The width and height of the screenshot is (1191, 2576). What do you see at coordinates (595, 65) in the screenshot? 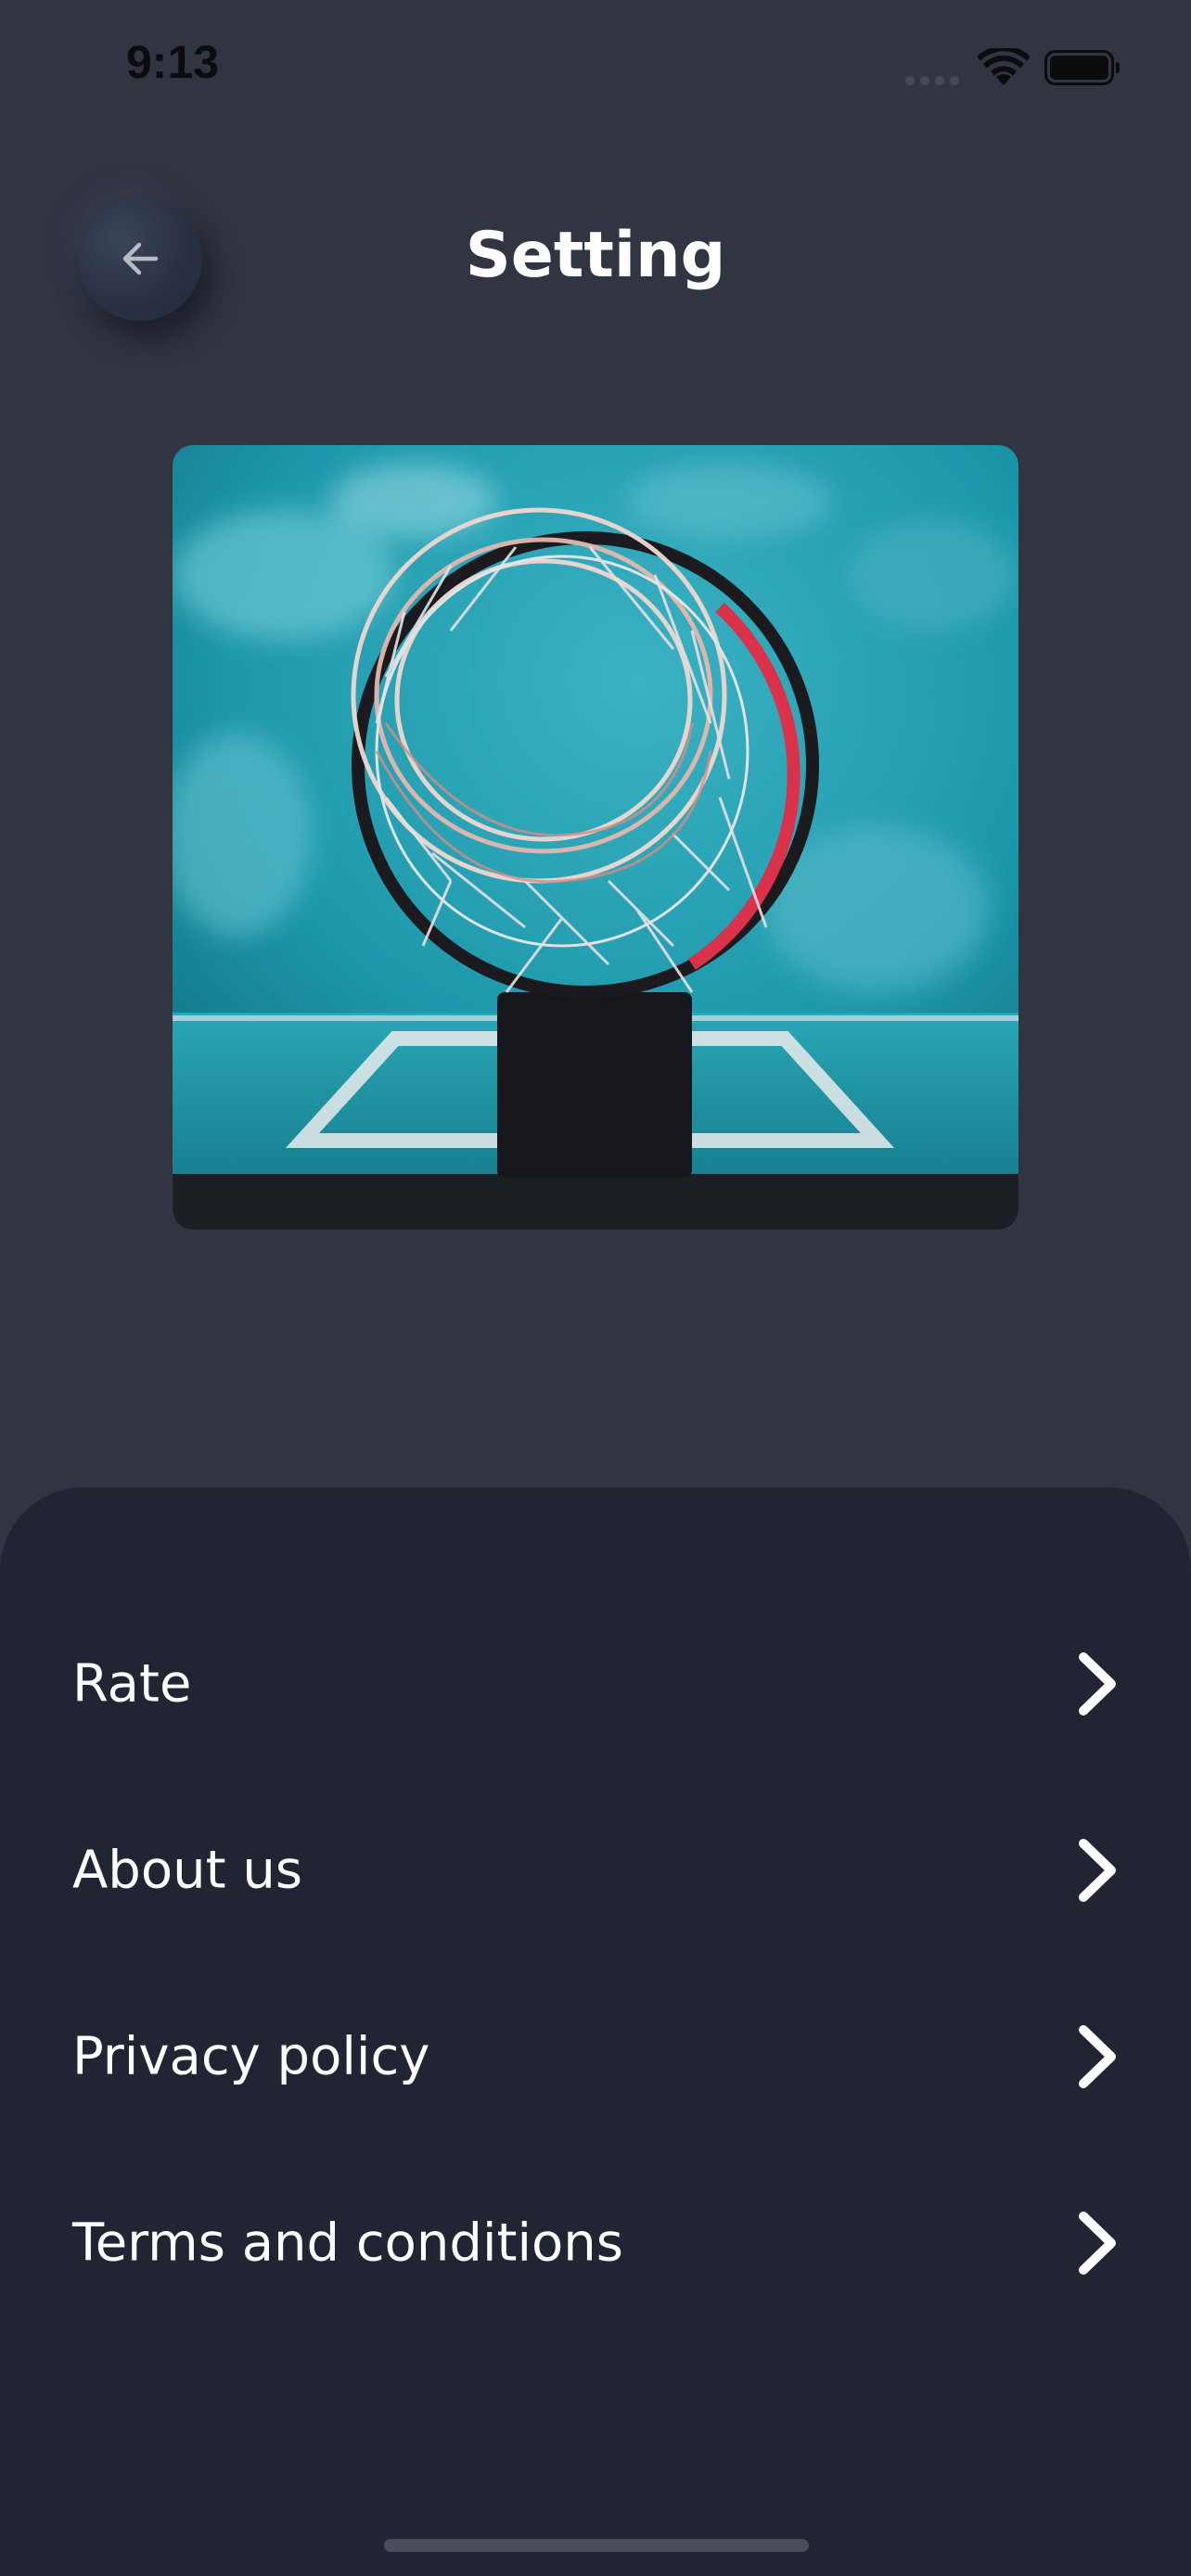
I see `status-bar: 9:13` at bounding box center [595, 65].